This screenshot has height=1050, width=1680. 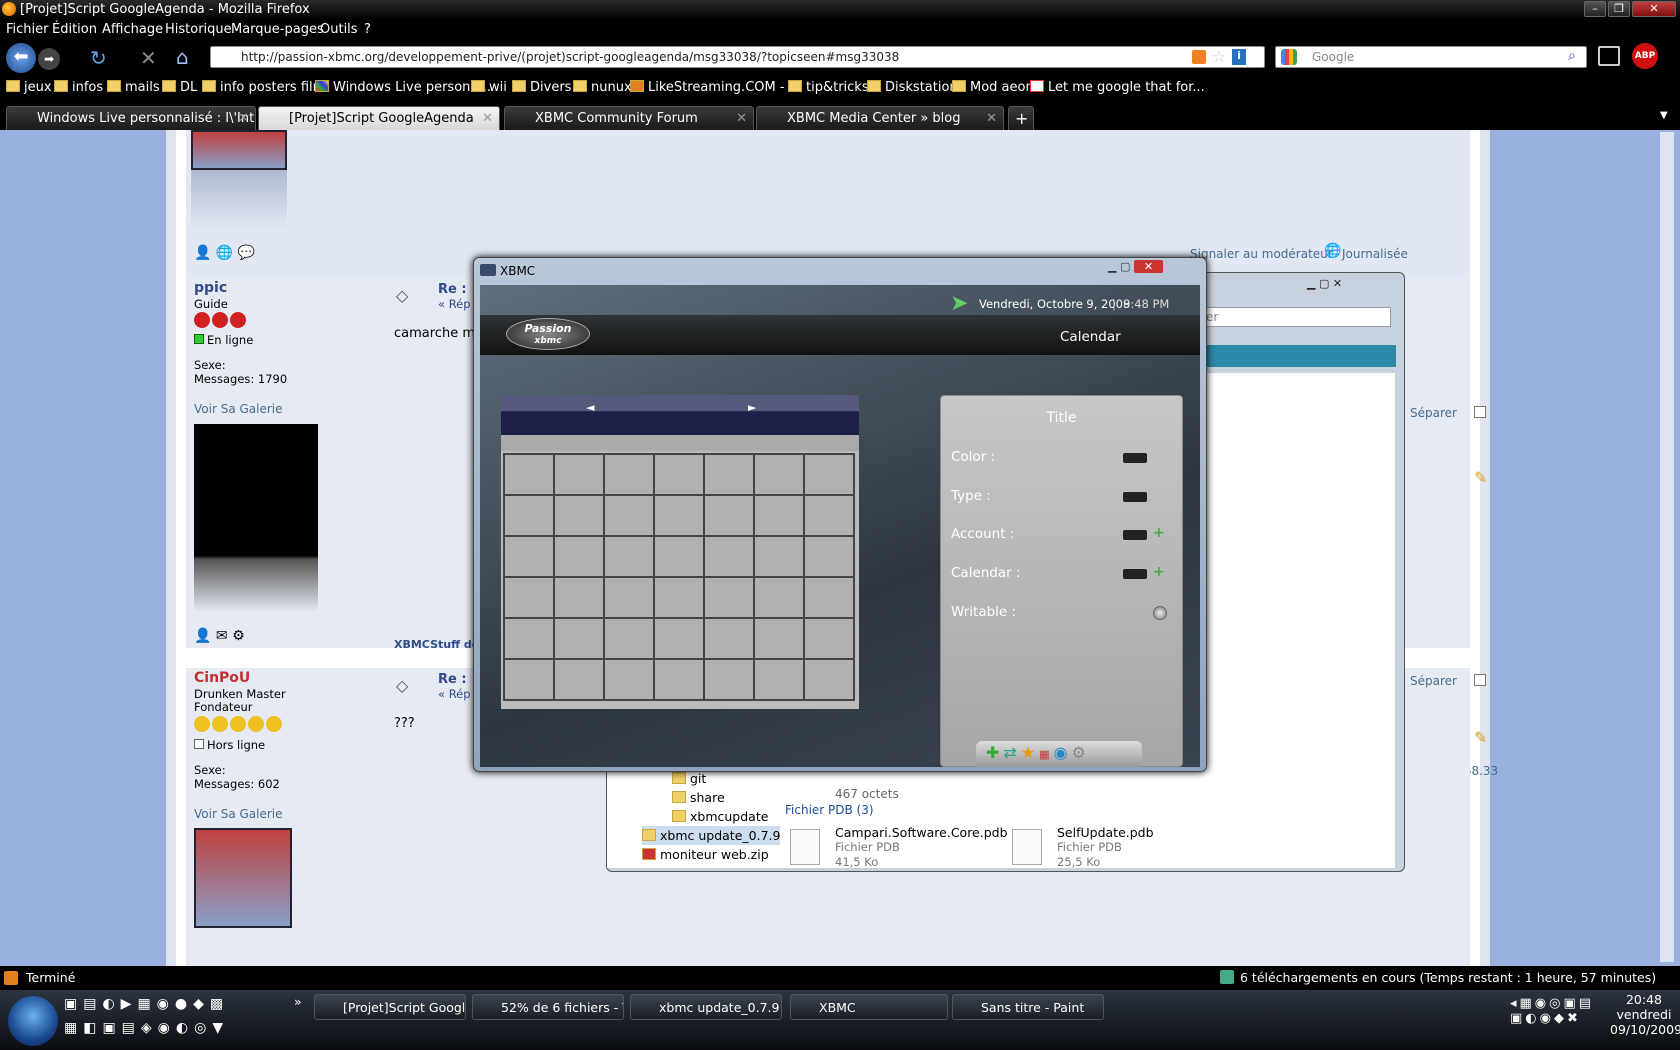 What do you see at coordinates (994, 752) in the screenshot?
I see `add-icon: ✚` at bounding box center [994, 752].